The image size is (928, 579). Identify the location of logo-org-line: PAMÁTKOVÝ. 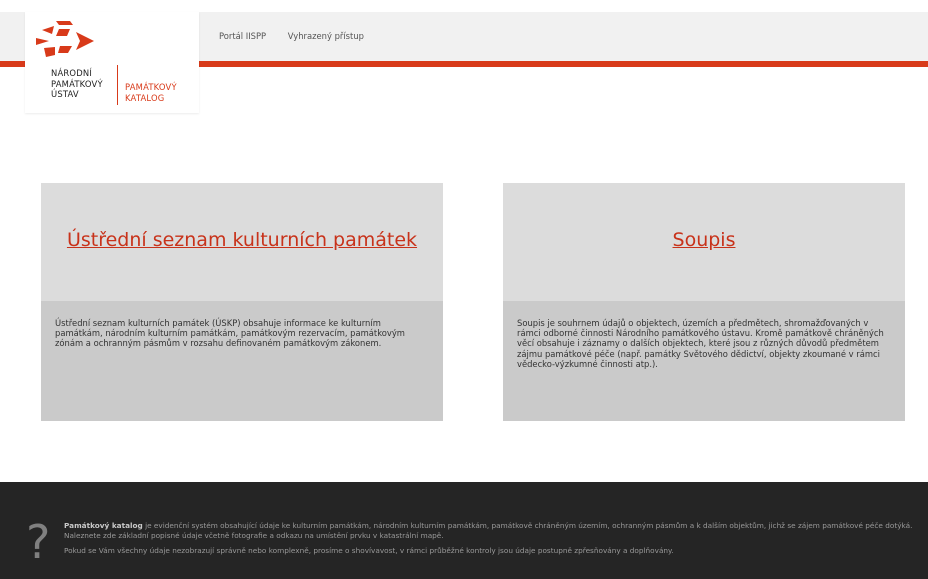
(77, 83).